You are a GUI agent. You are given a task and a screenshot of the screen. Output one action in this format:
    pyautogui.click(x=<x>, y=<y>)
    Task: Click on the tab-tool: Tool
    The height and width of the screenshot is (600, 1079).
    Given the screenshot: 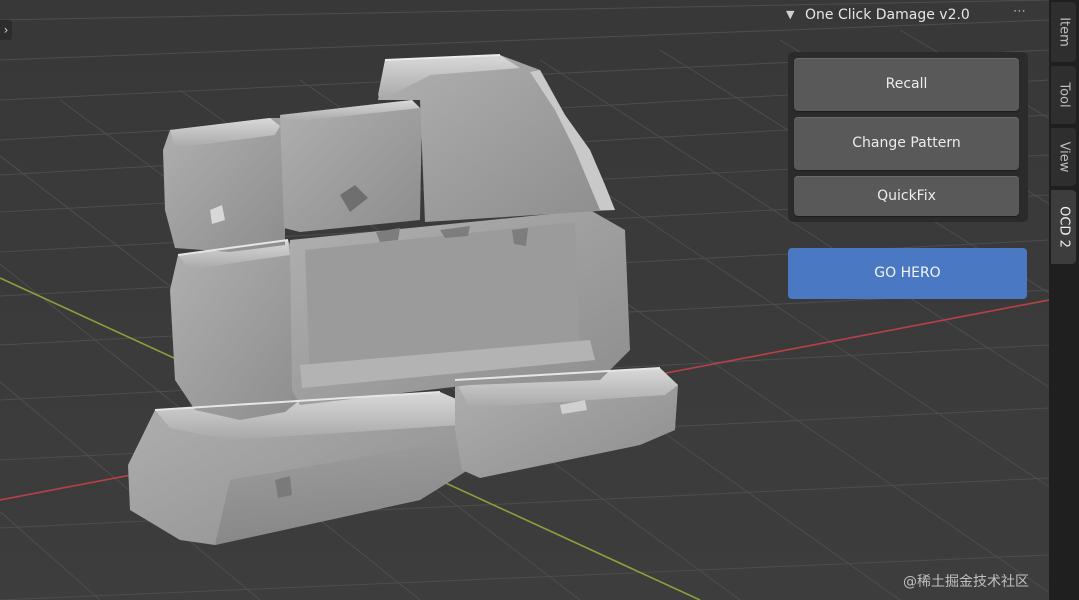 What is the action you would take?
    pyautogui.click(x=1063, y=95)
    